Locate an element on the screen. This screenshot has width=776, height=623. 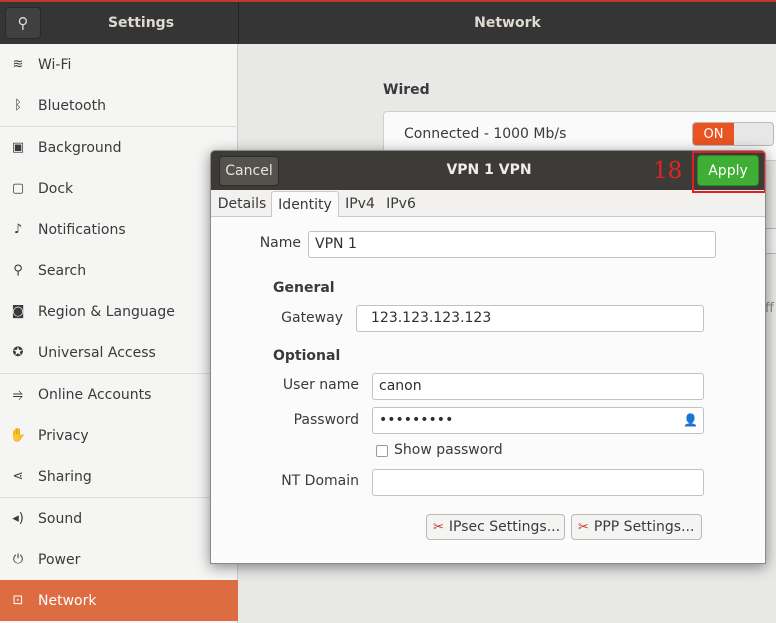
wired-status: Connected - 1000 Mb/s is located at coordinates (485, 134).